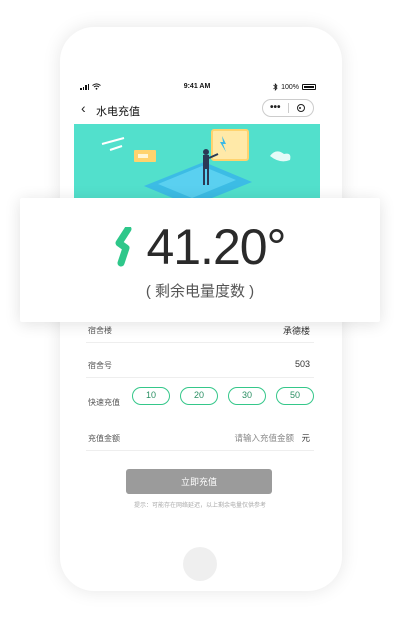 The width and height of the screenshot is (400, 618). What do you see at coordinates (100, 330) in the screenshot?
I see `building-label: 宿舍楼` at bounding box center [100, 330].